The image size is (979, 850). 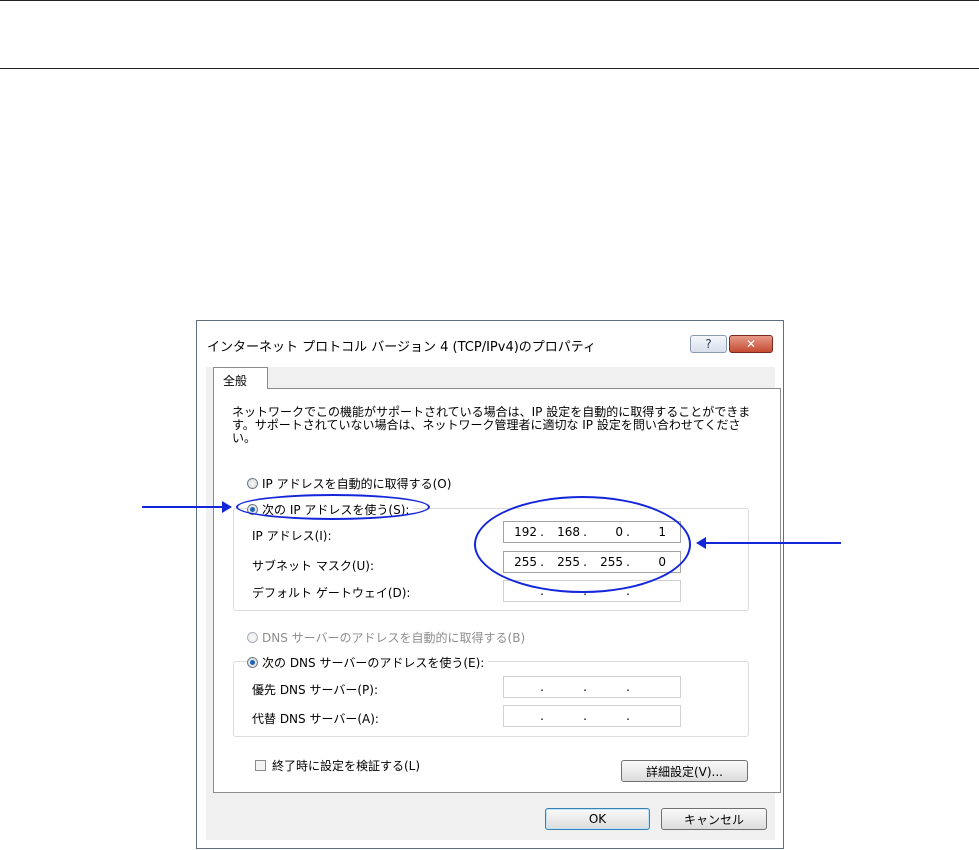 I want to click on ok-button: OK, so click(x=597, y=819).